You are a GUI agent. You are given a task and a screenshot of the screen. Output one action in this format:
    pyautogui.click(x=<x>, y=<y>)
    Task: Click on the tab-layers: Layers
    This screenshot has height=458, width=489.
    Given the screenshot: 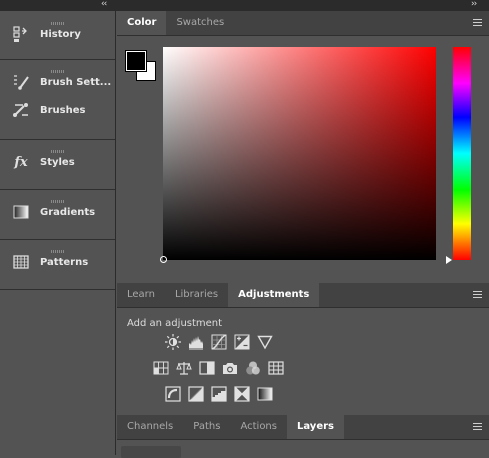 What is the action you would take?
    pyautogui.click(x=315, y=427)
    